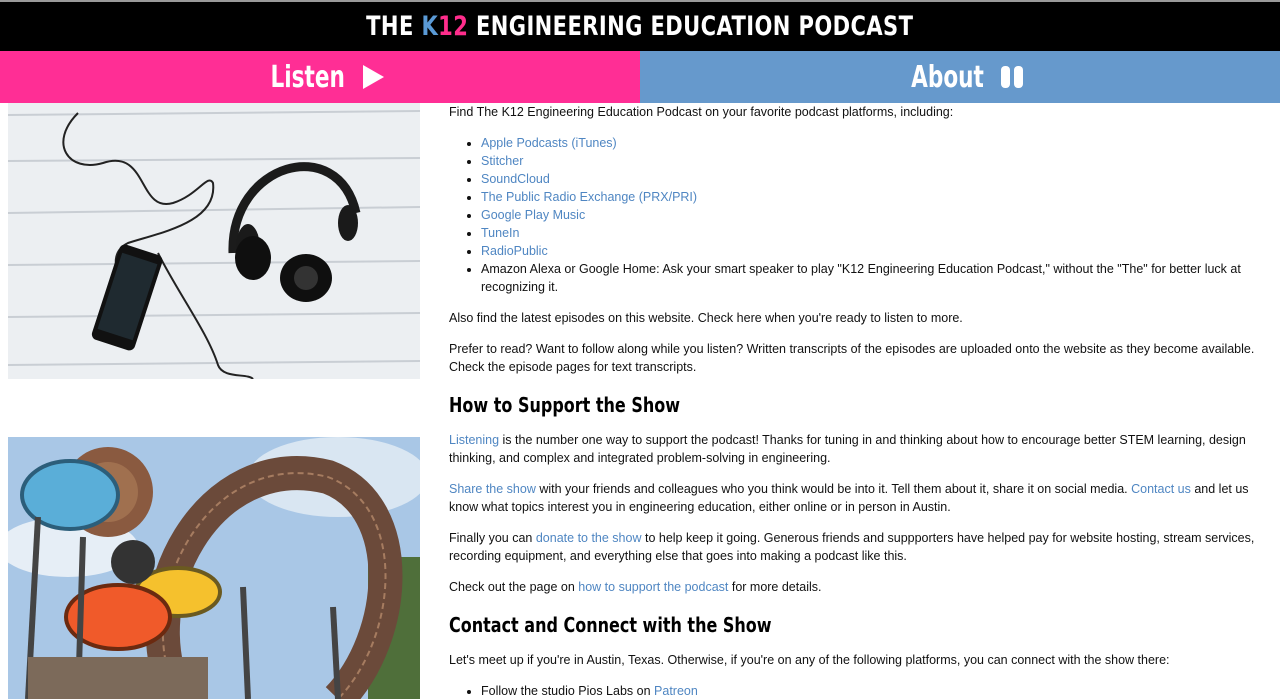  What do you see at coordinates (565, 405) in the screenshot?
I see `support-heading: How to Support the Show` at bounding box center [565, 405].